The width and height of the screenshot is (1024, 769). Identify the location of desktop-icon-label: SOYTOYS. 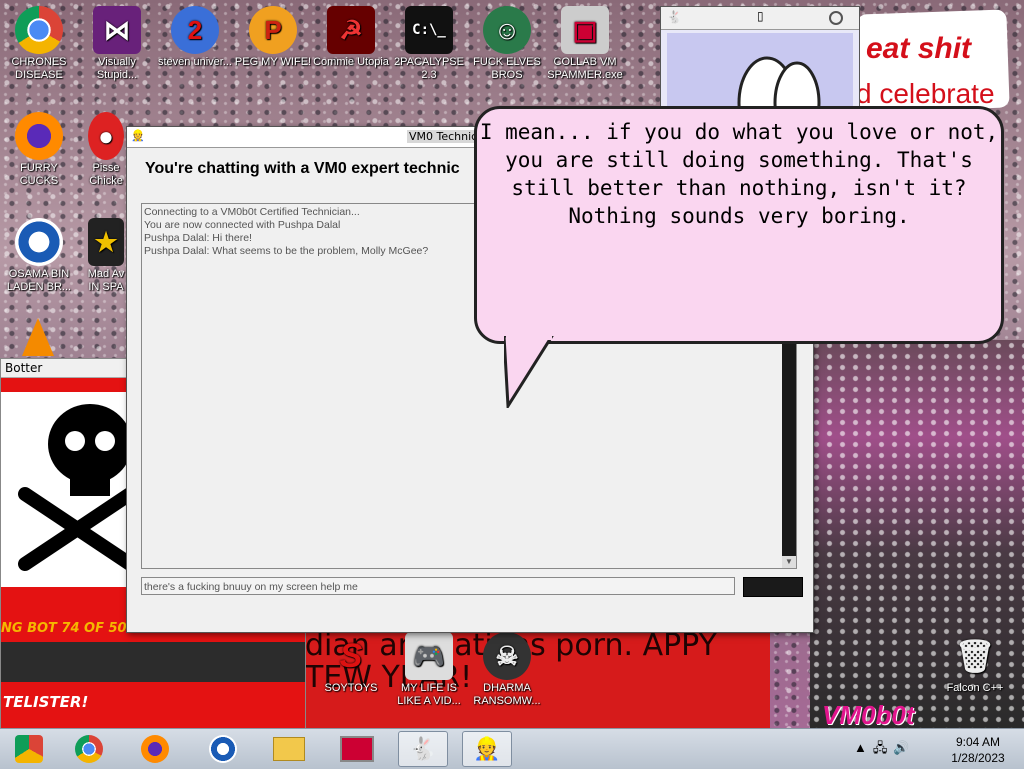
(351, 688).